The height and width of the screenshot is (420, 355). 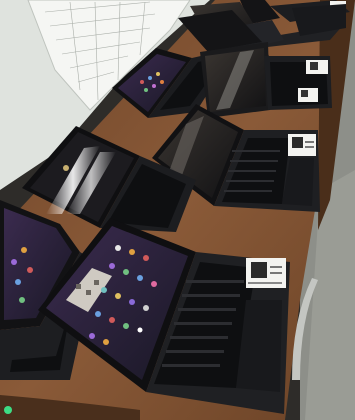 I want to click on logo-icon, so click(x=140, y=330).